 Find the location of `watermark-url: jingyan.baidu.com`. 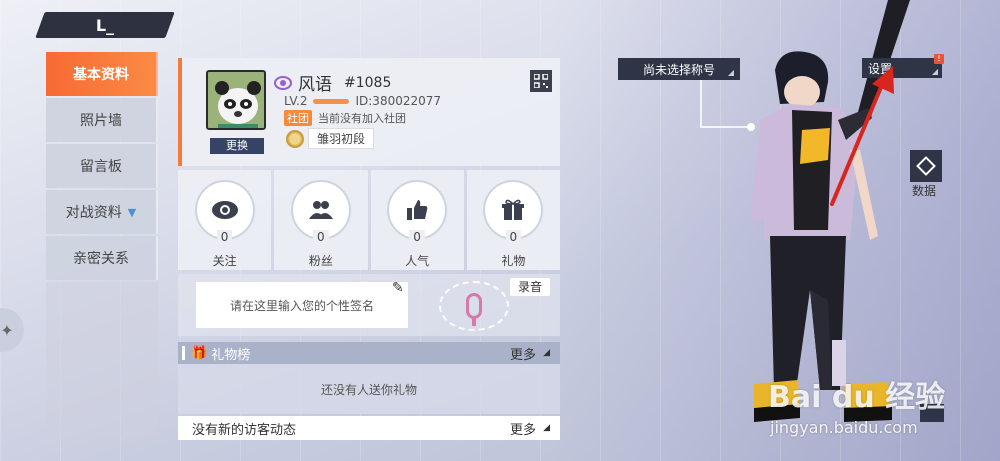

watermark-url: jingyan.baidu.com is located at coordinates (844, 427).